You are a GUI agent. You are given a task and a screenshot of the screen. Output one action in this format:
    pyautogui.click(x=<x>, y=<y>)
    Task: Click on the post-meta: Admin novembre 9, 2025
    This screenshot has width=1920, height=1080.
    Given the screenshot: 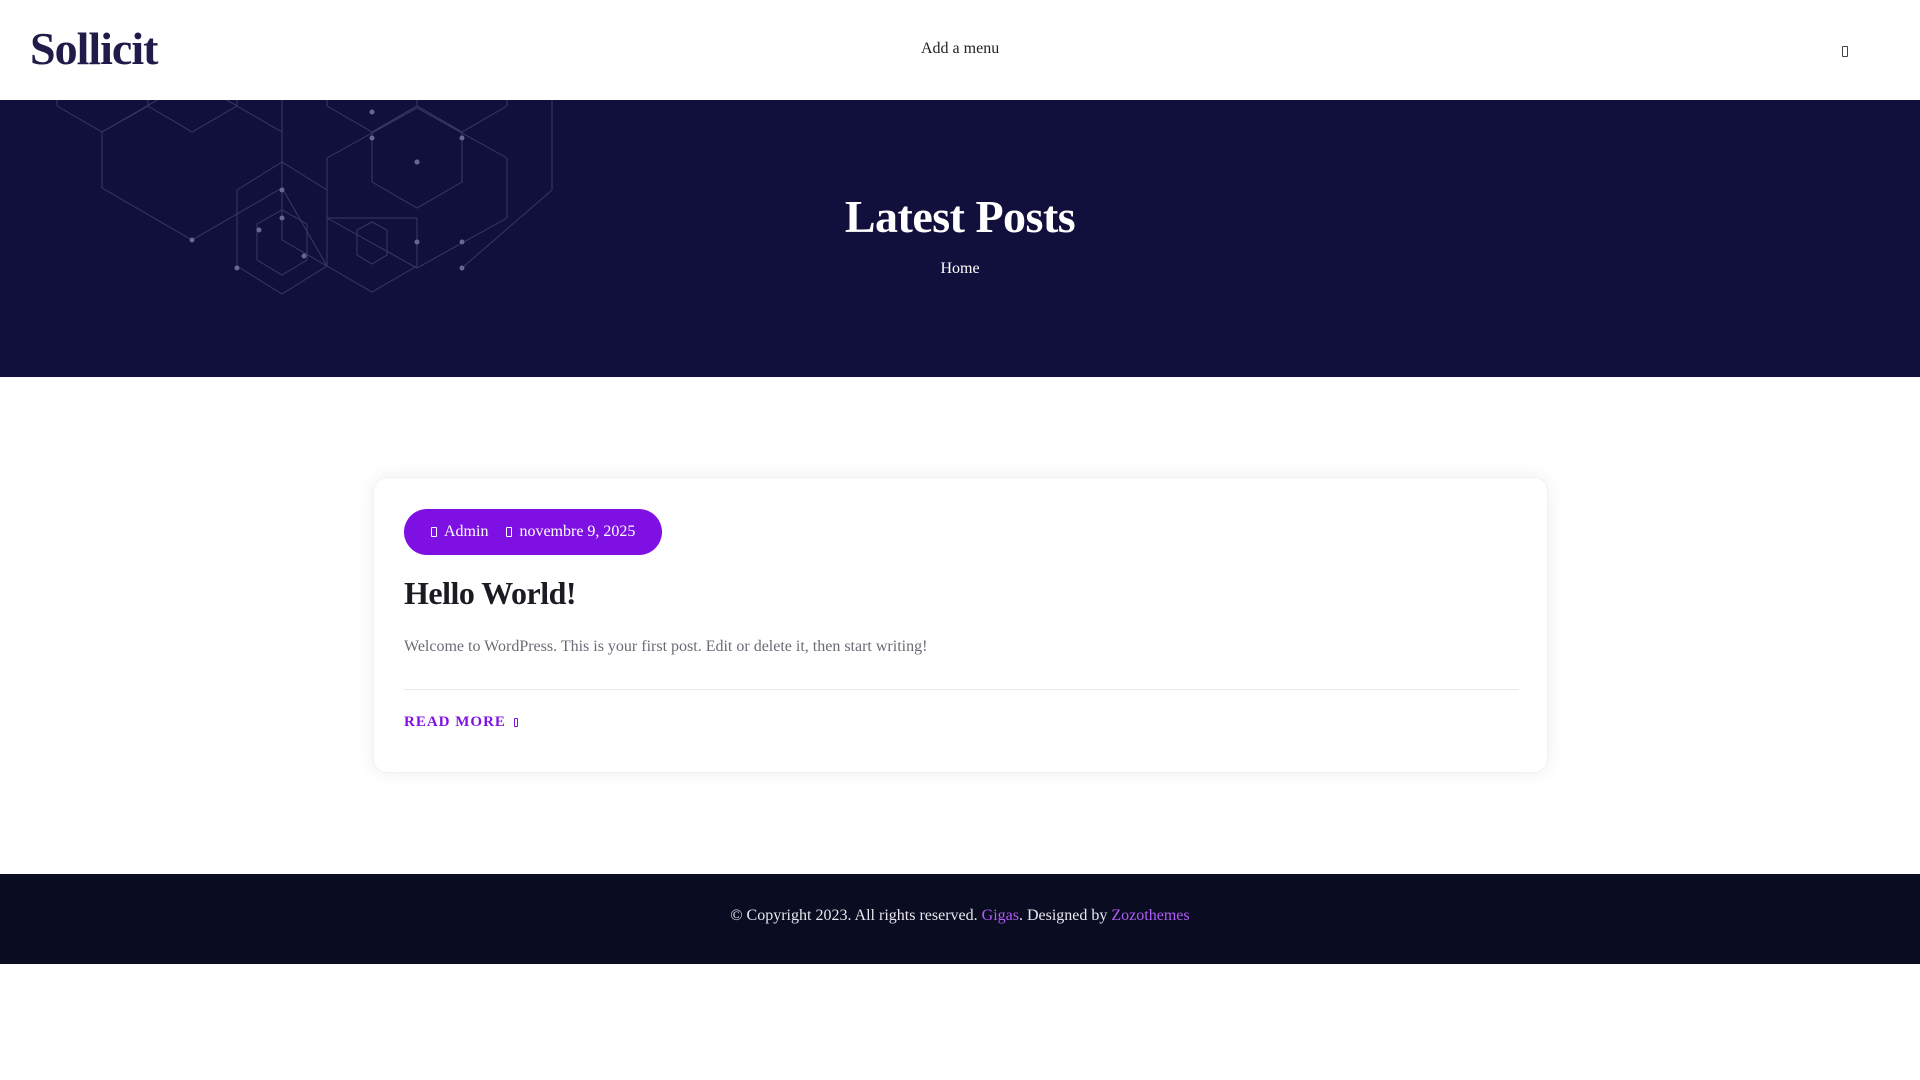 What is the action you would take?
    pyautogui.click(x=533, y=532)
    